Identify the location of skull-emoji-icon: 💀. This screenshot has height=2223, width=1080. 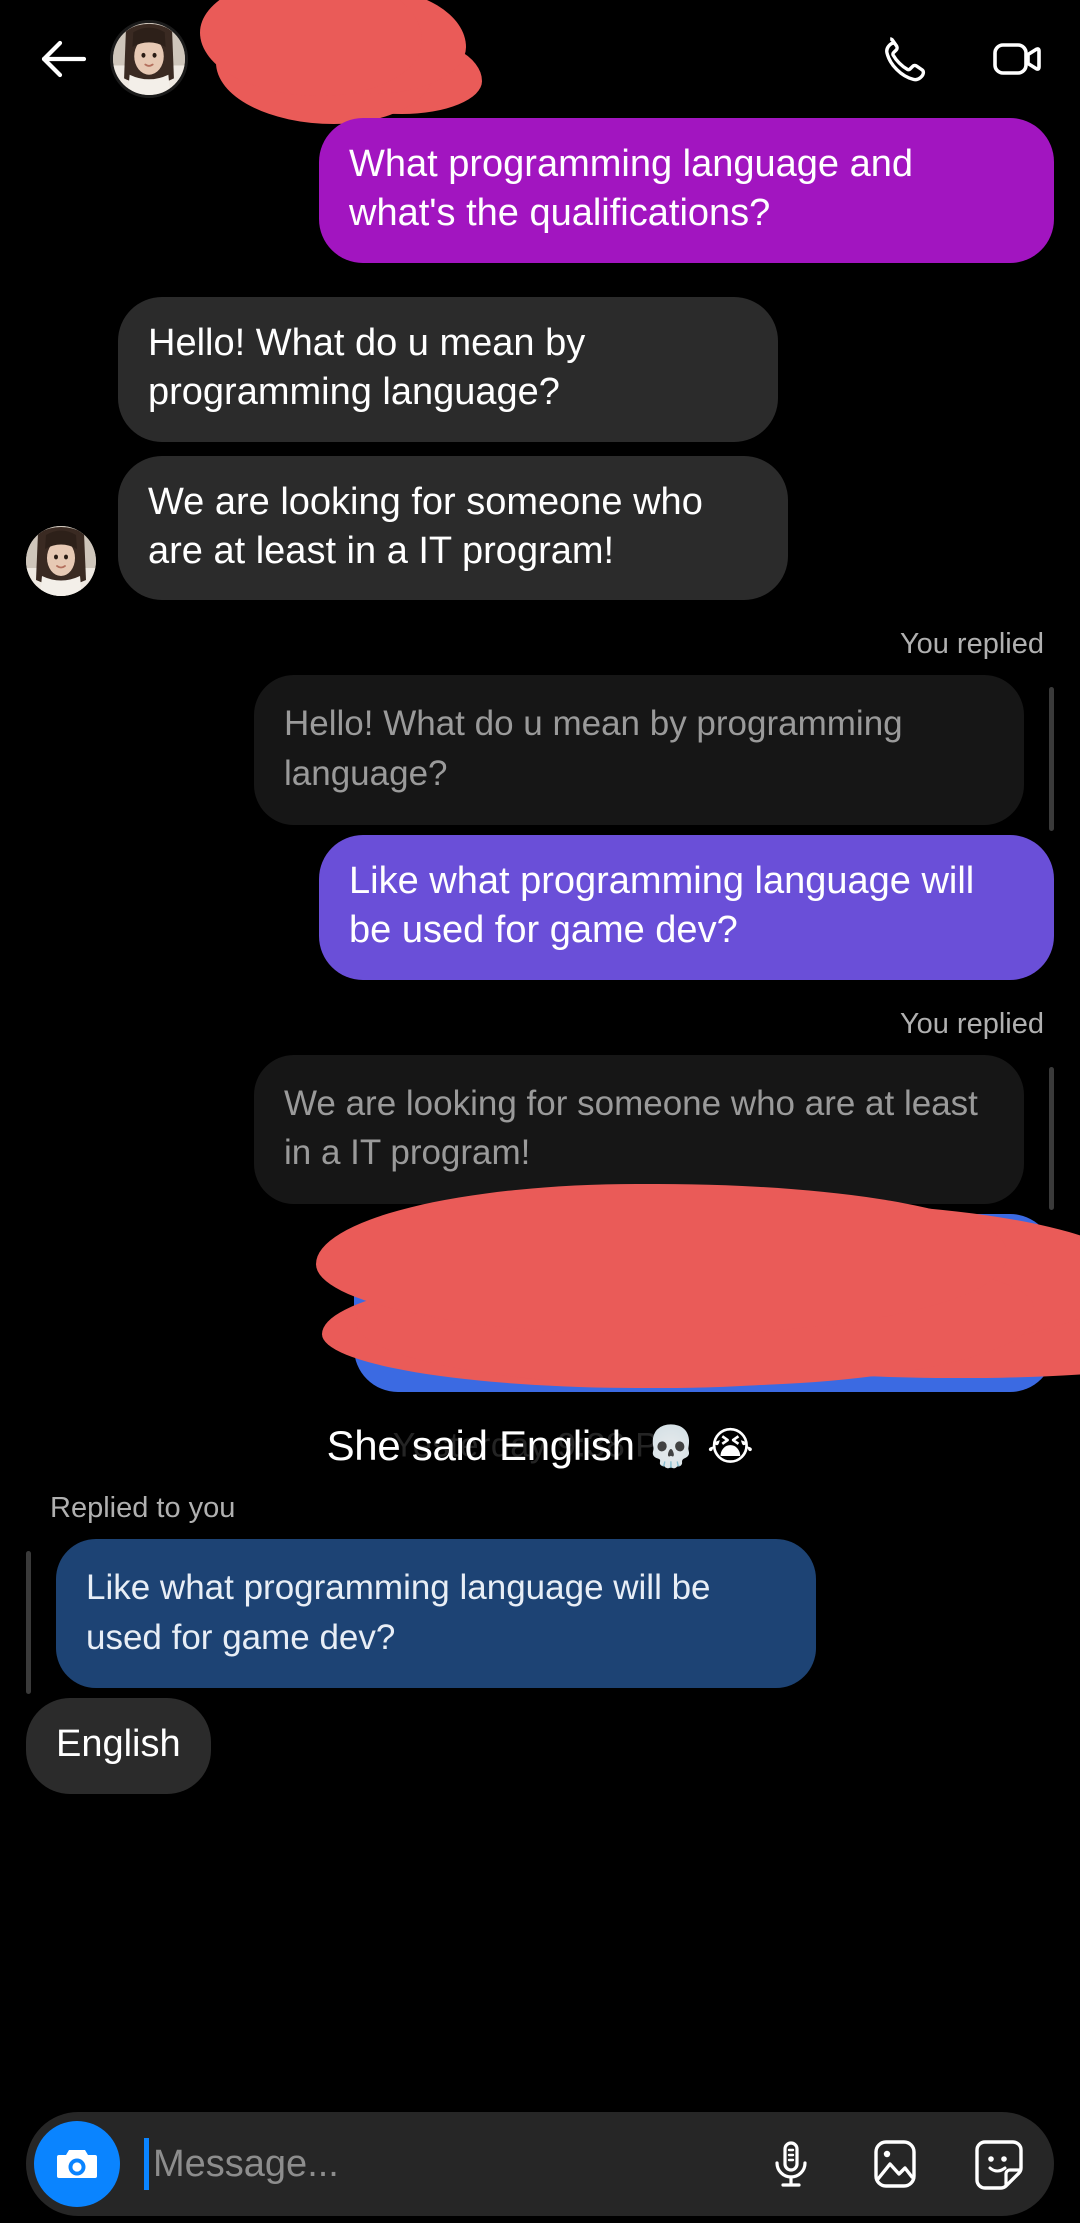
(671, 1446).